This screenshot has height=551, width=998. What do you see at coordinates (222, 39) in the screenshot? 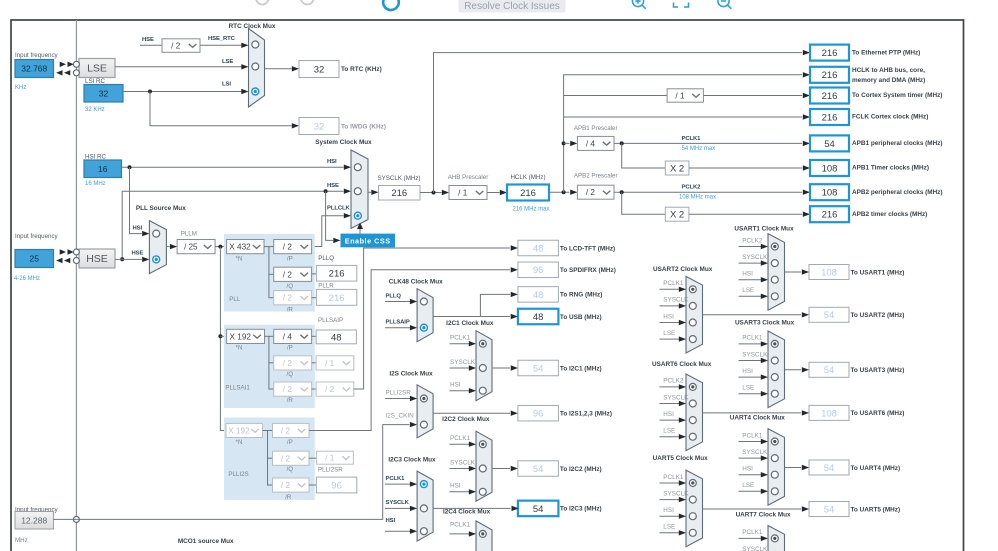
I see `svg-text: HSE_RTC` at bounding box center [222, 39].